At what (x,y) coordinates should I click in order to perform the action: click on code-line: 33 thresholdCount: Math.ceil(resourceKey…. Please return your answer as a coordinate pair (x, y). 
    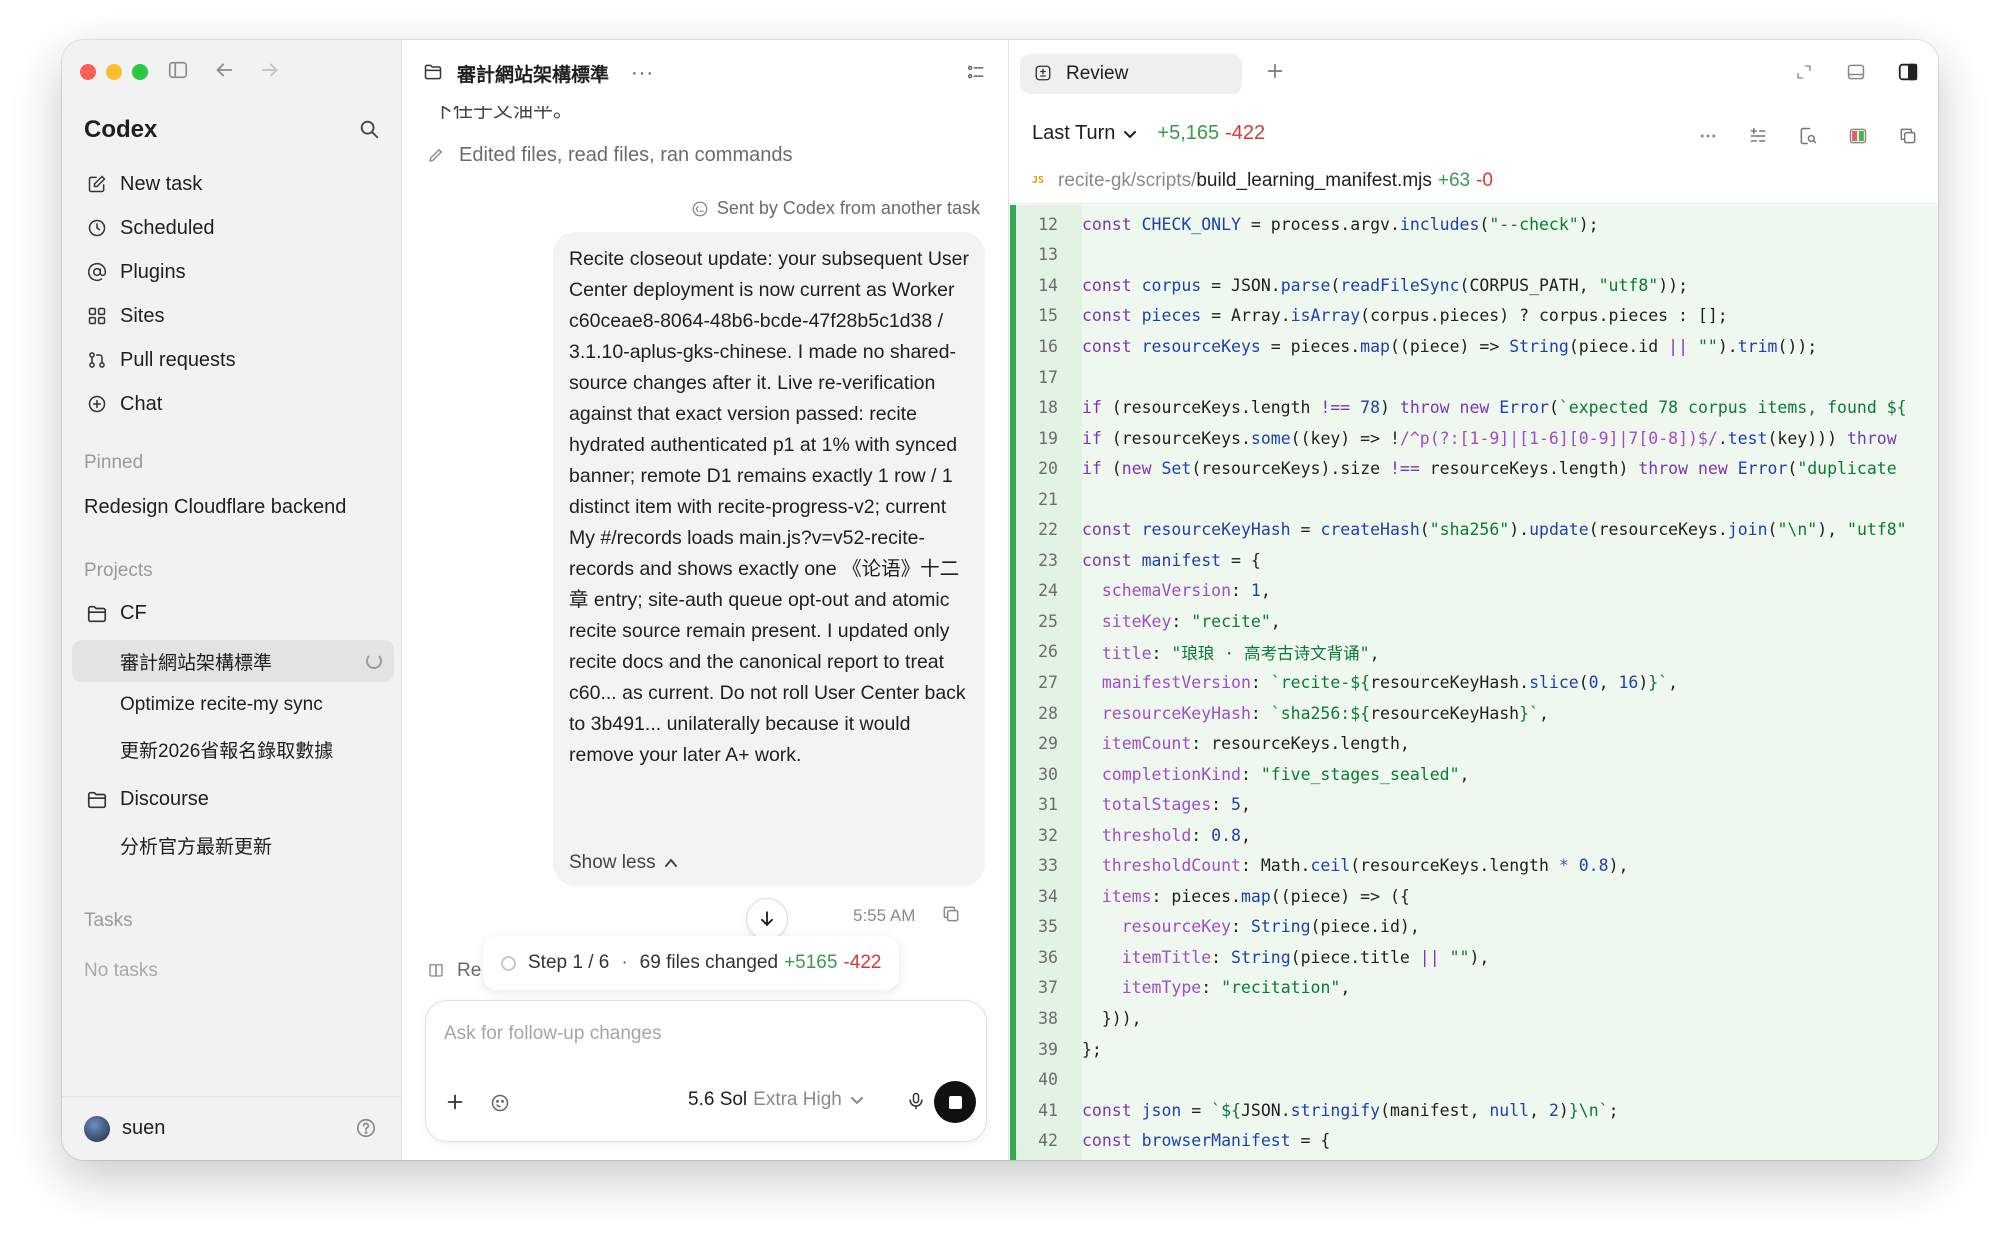
    Looking at the image, I should click on (1333, 866).